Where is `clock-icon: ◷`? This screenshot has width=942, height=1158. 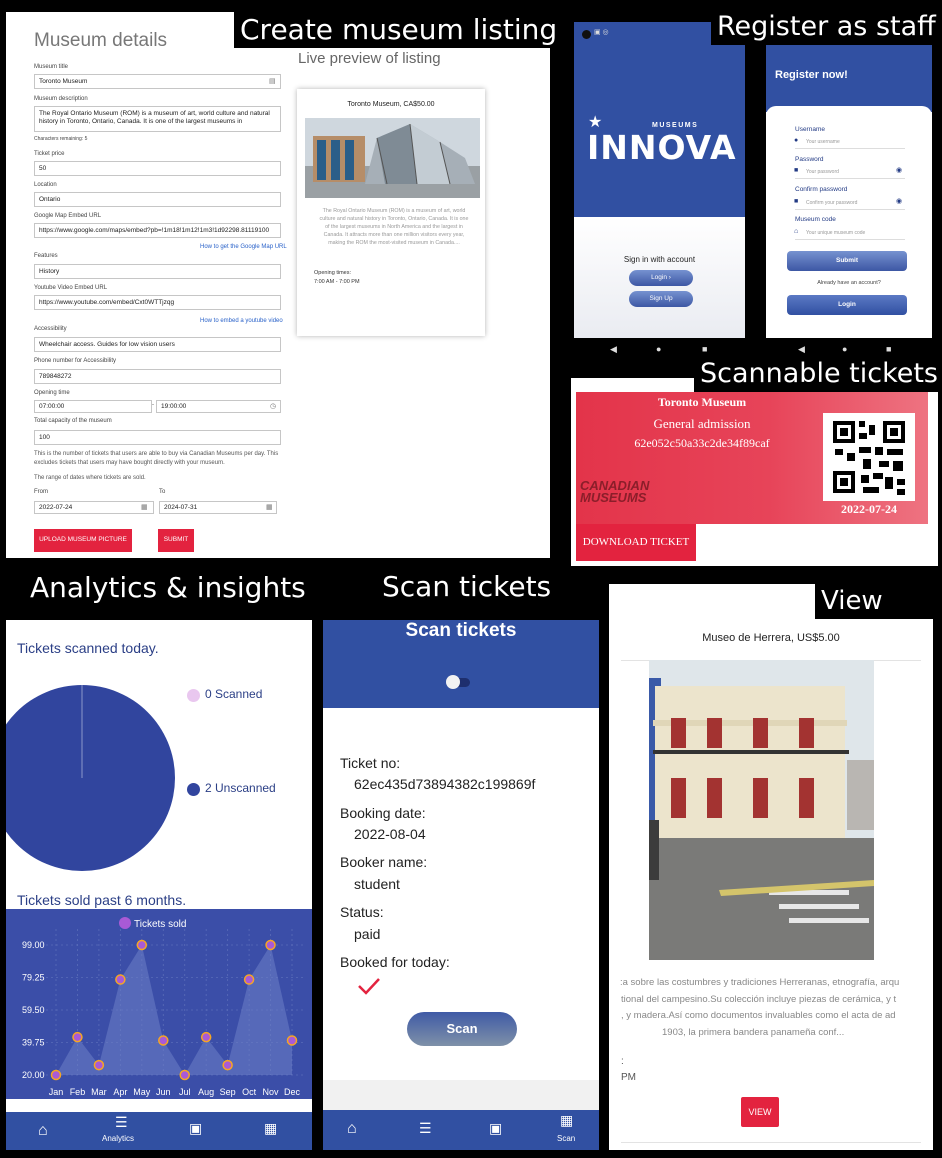
clock-icon: ◷ is located at coordinates (273, 406).